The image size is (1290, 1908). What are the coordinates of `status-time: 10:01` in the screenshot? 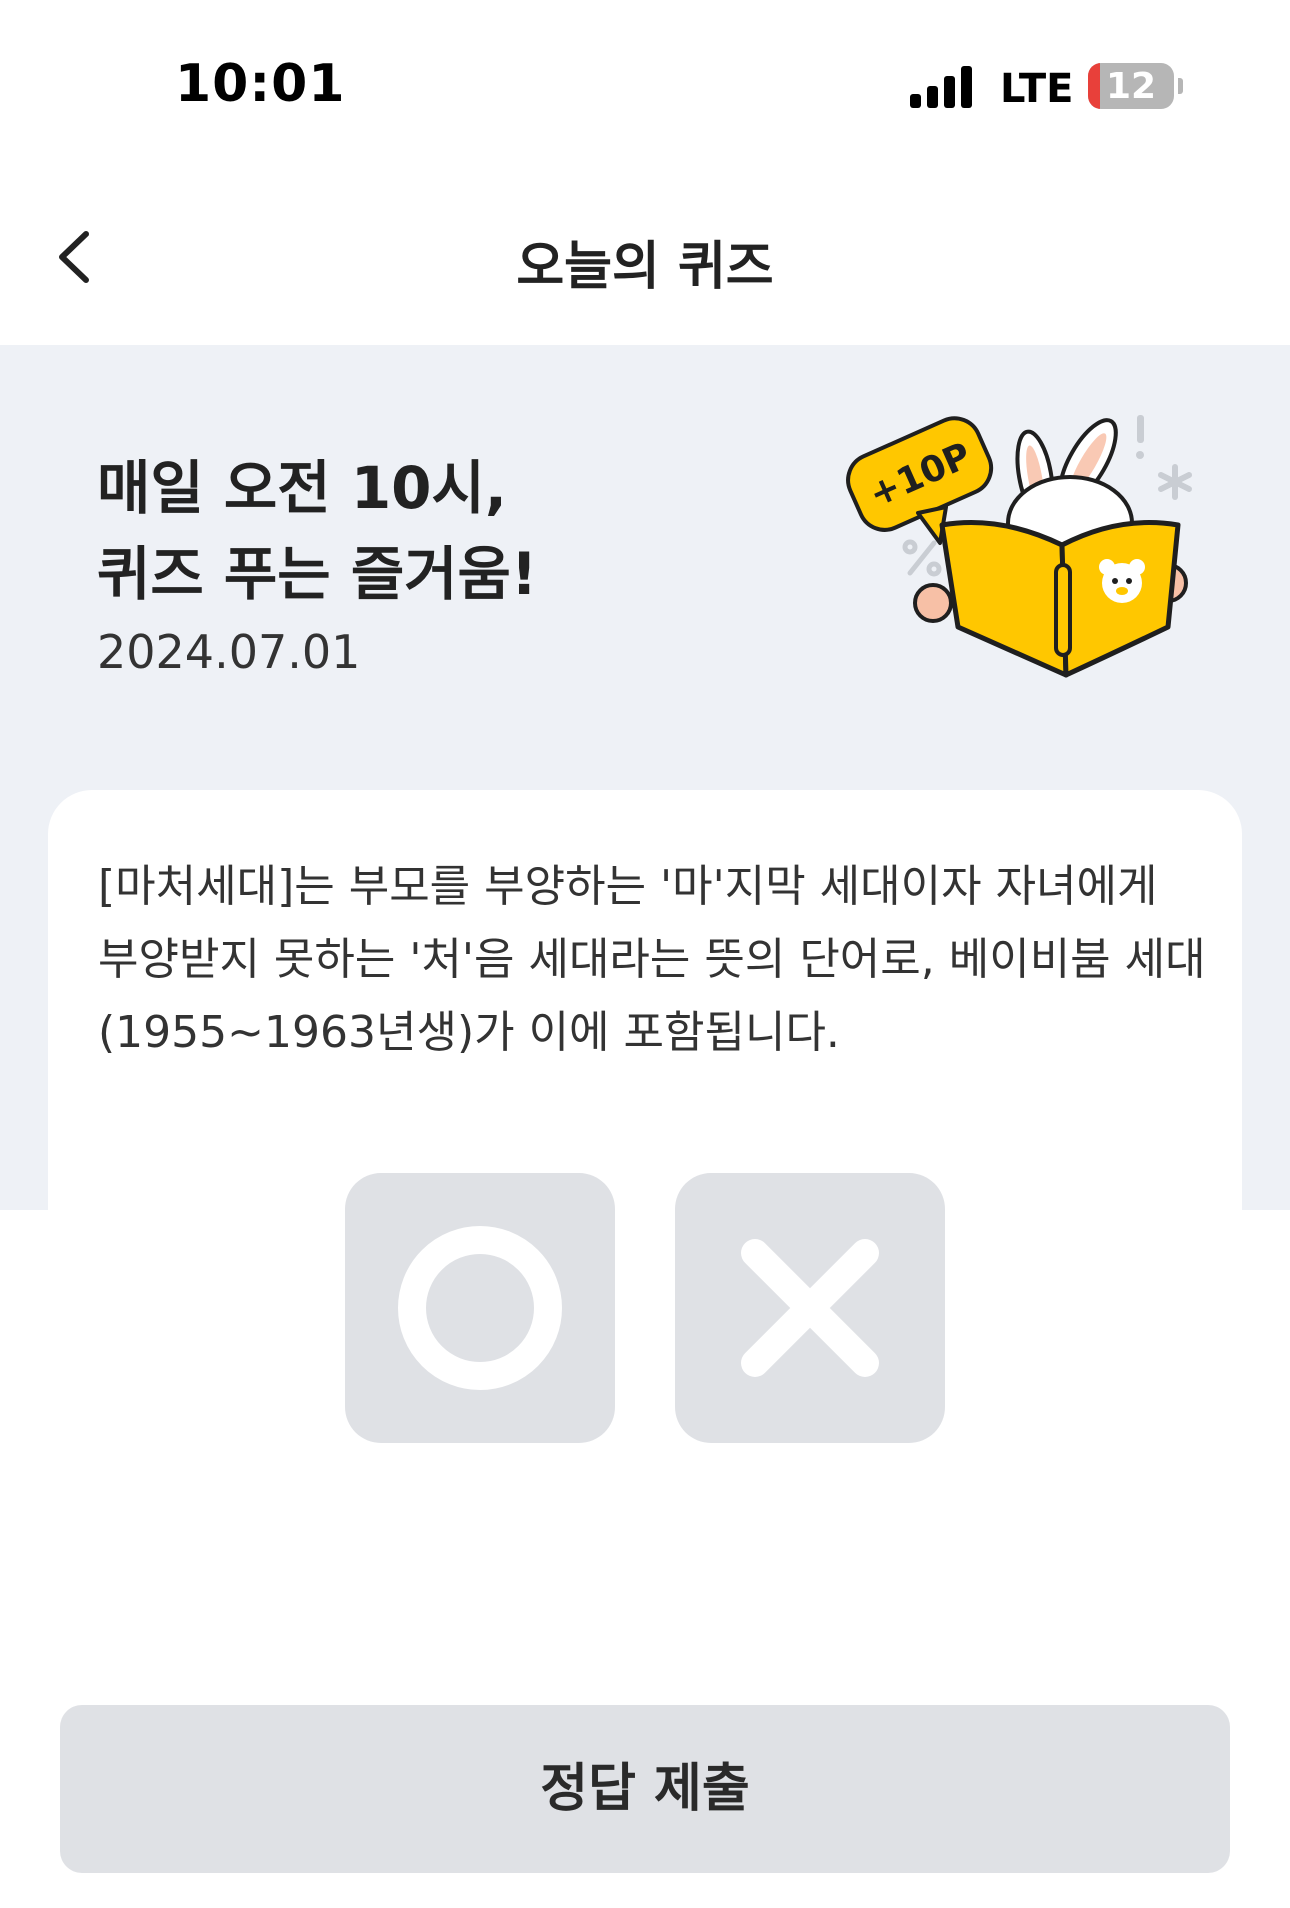 It's located at (260, 84).